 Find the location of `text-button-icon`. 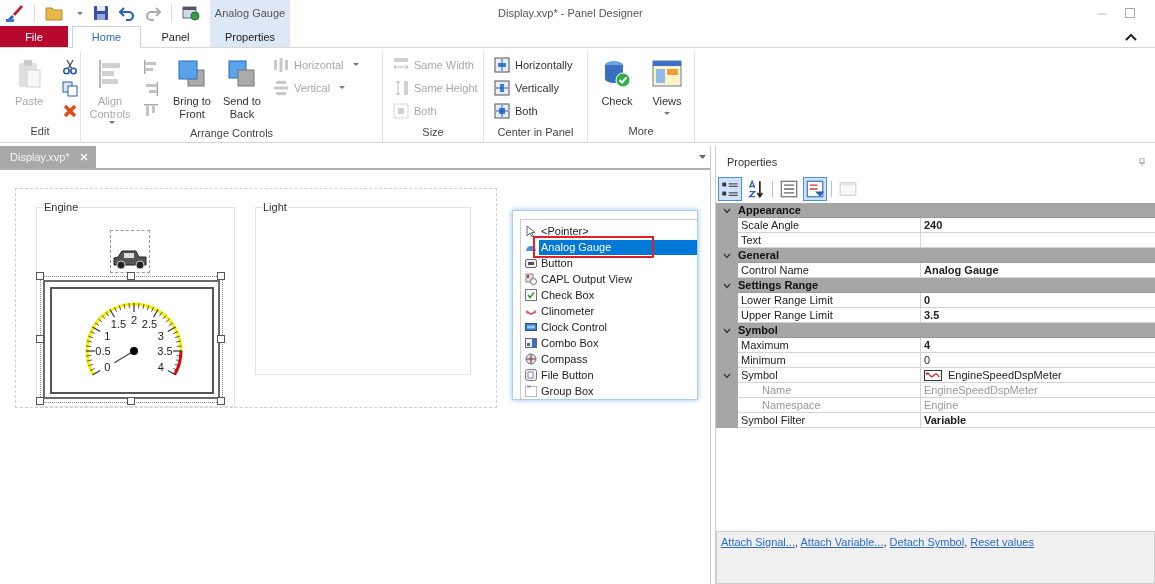

text-button-icon is located at coordinates (531, 263).